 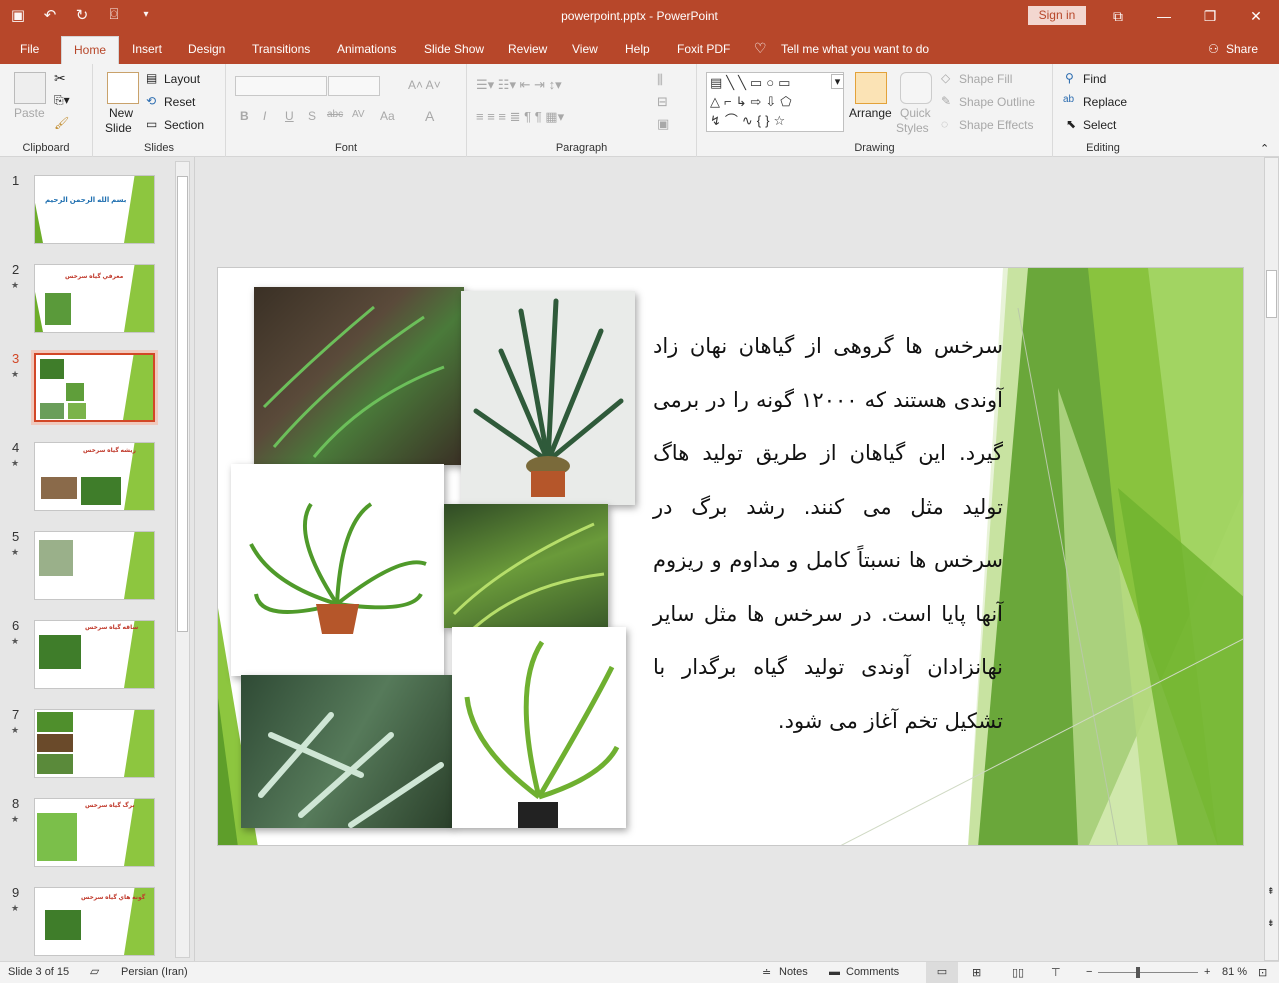 I want to click on spell-check-icon: ▱, so click(x=94, y=971).